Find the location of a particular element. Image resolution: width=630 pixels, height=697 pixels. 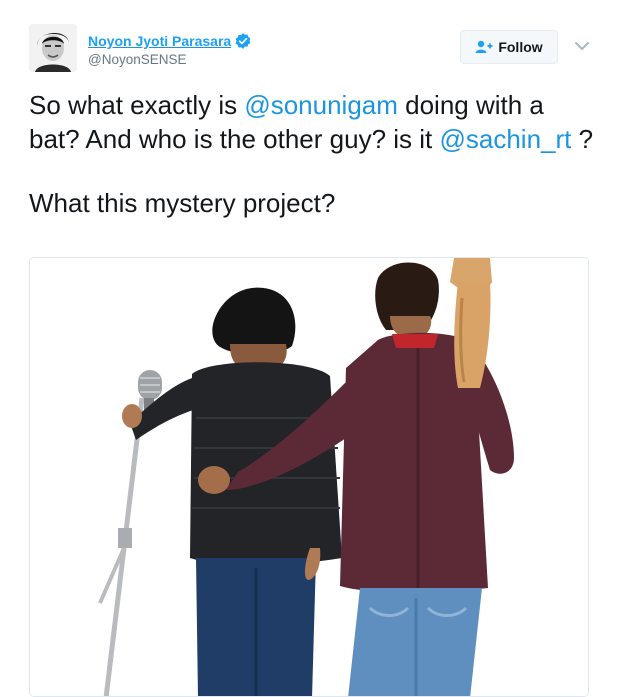

display-name: Noyon Jyoti Parasara is located at coordinates (159, 41).